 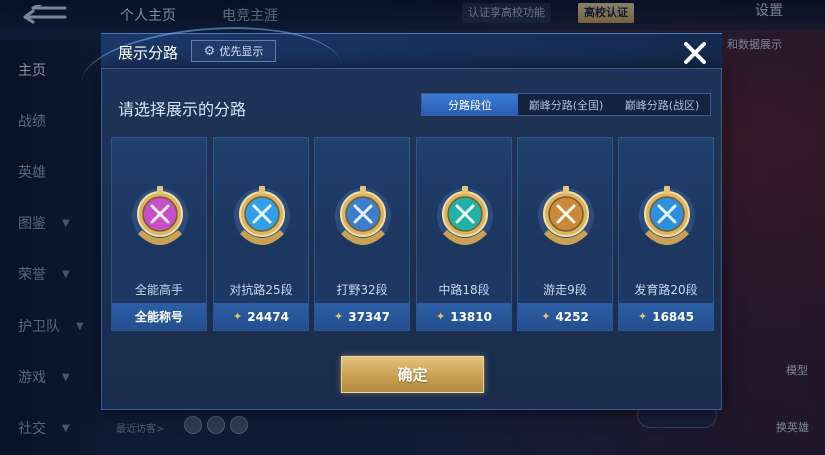 I want to click on lane-rank-label: 发育路20段, so click(x=666, y=290).